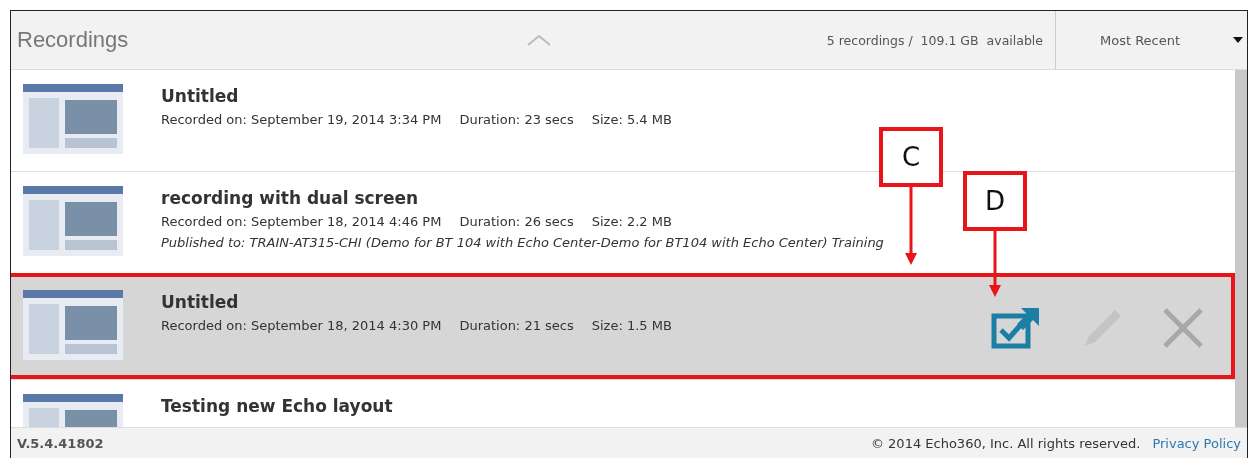 This screenshot has height=463, width=1256. Describe the element at coordinates (516, 325) in the screenshot. I see `duration-text: Duration: 21 secs` at that location.